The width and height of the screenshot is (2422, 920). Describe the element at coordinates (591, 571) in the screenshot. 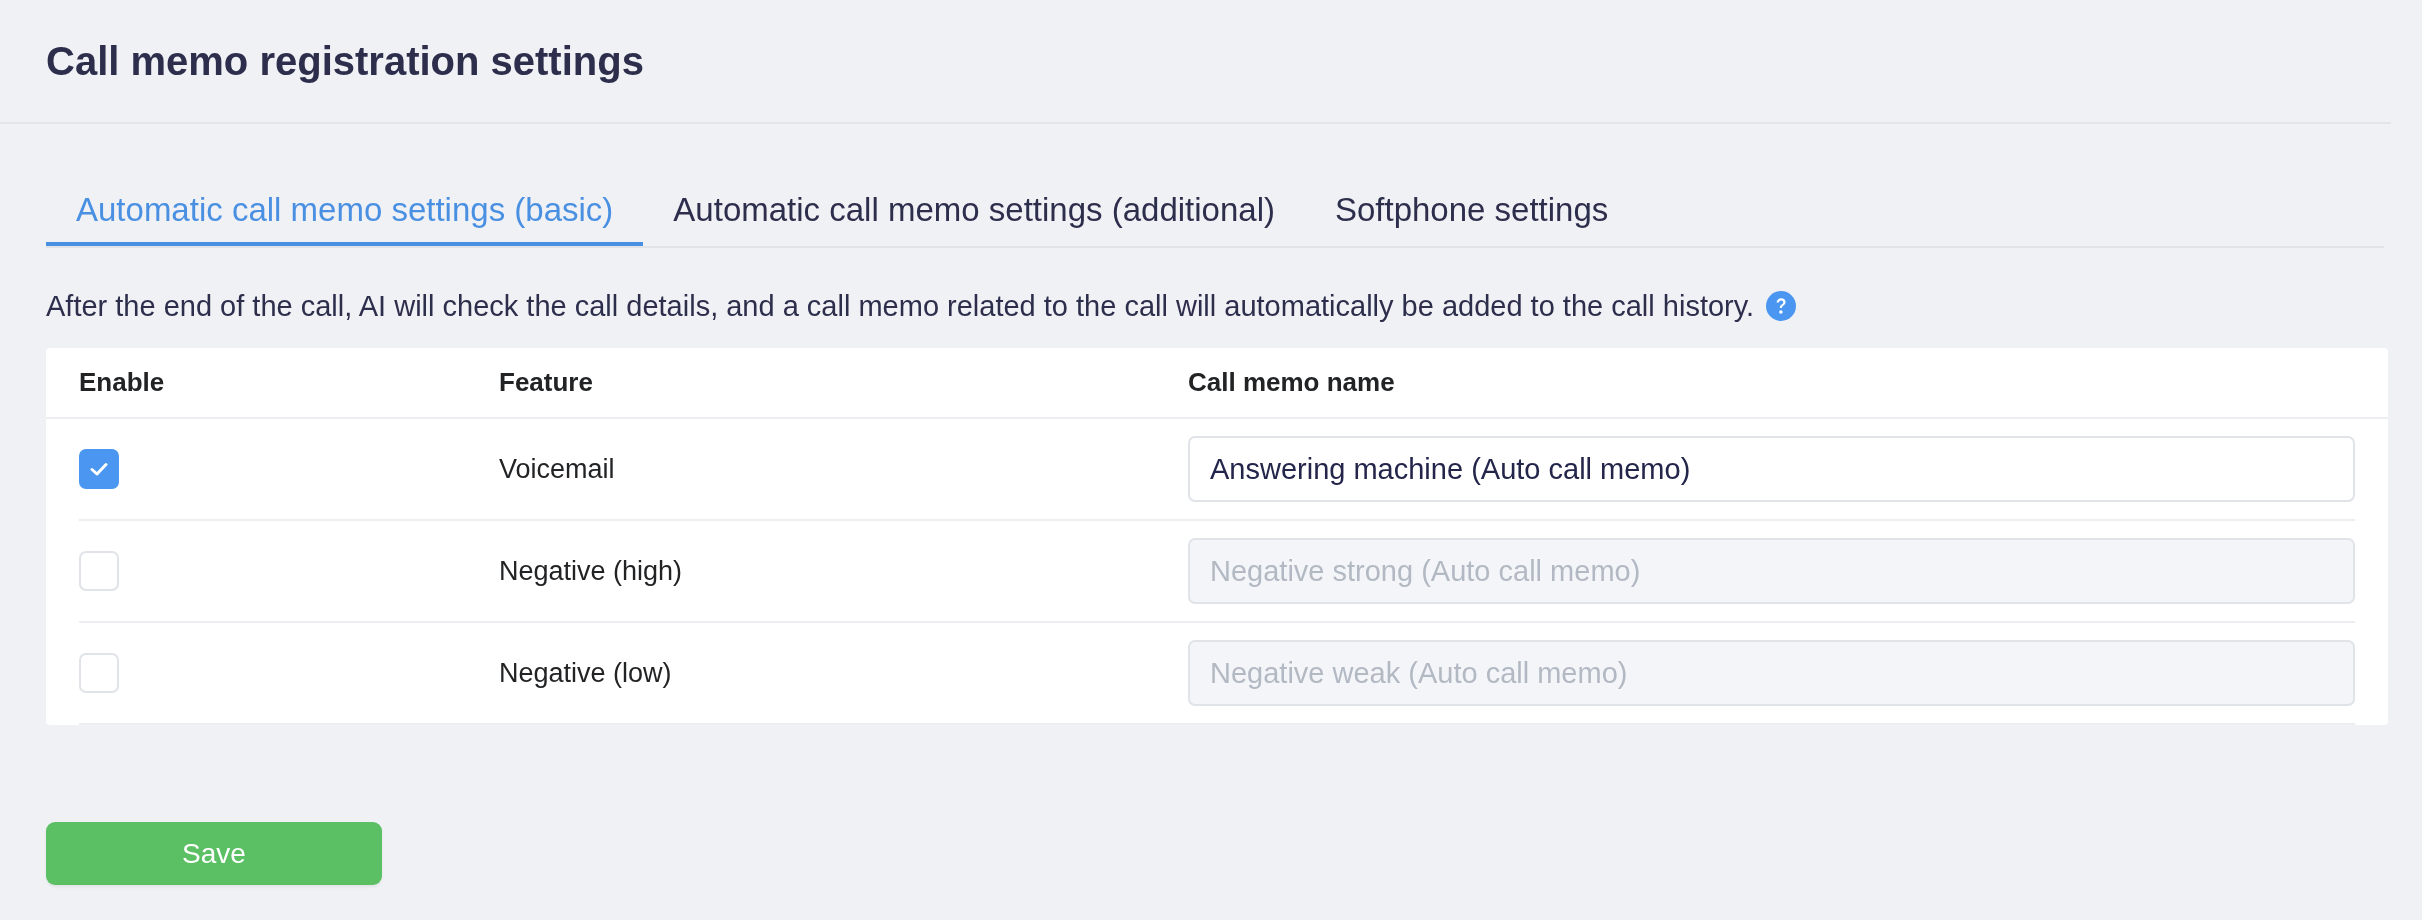

I see `feature-label: Negative (high)` at that location.